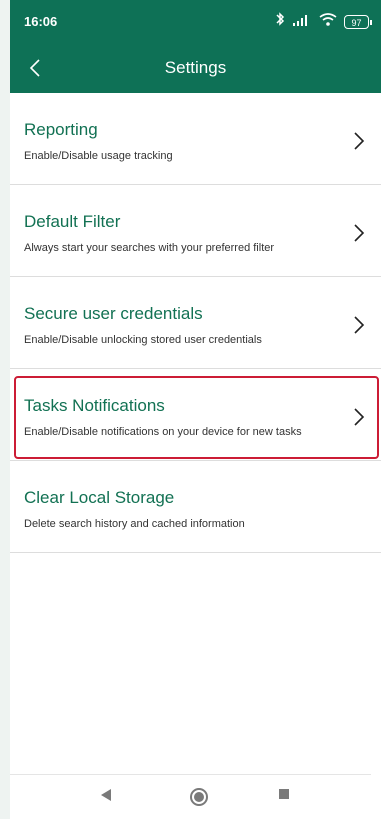 Image resolution: width=381 pixels, height=819 pixels. What do you see at coordinates (61, 129) in the screenshot?
I see `setting-title: Reporting` at bounding box center [61, 129].